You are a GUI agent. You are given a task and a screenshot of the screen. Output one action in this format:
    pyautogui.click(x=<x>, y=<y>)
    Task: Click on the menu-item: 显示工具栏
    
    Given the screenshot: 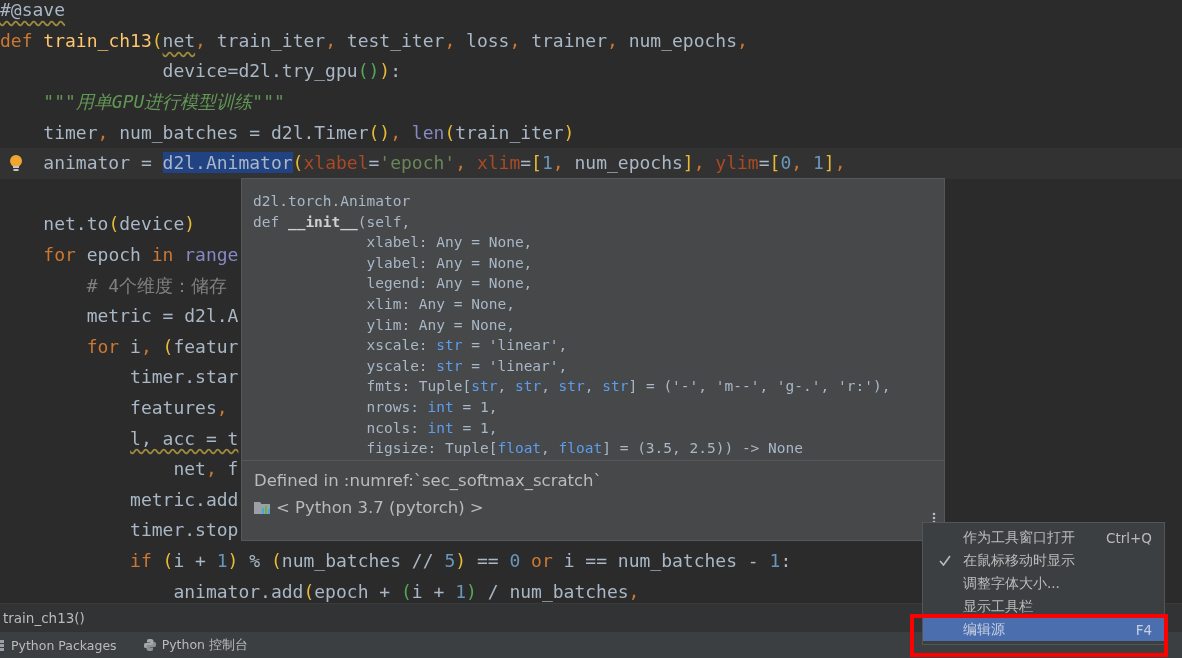 What is the action you would take?
    pyautogui.click(x=1043, y=606)
    